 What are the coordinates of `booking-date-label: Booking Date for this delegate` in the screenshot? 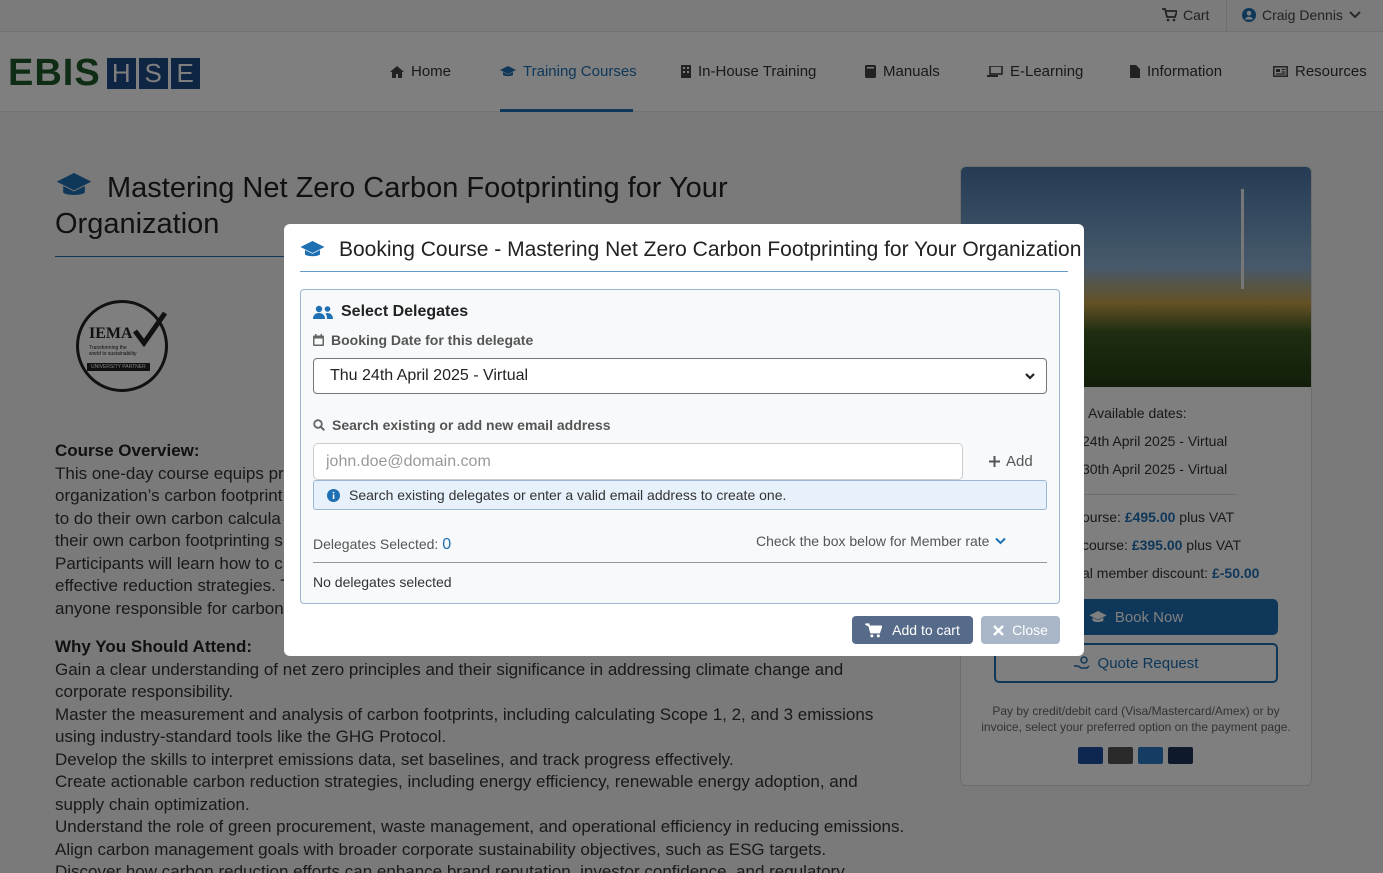 It's located at (423, 340).